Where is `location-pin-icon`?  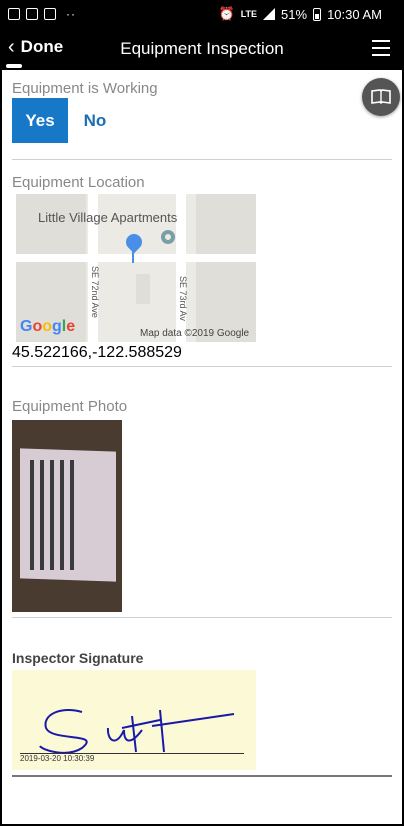
location-pin-icon is located at coordinates (134, 242).